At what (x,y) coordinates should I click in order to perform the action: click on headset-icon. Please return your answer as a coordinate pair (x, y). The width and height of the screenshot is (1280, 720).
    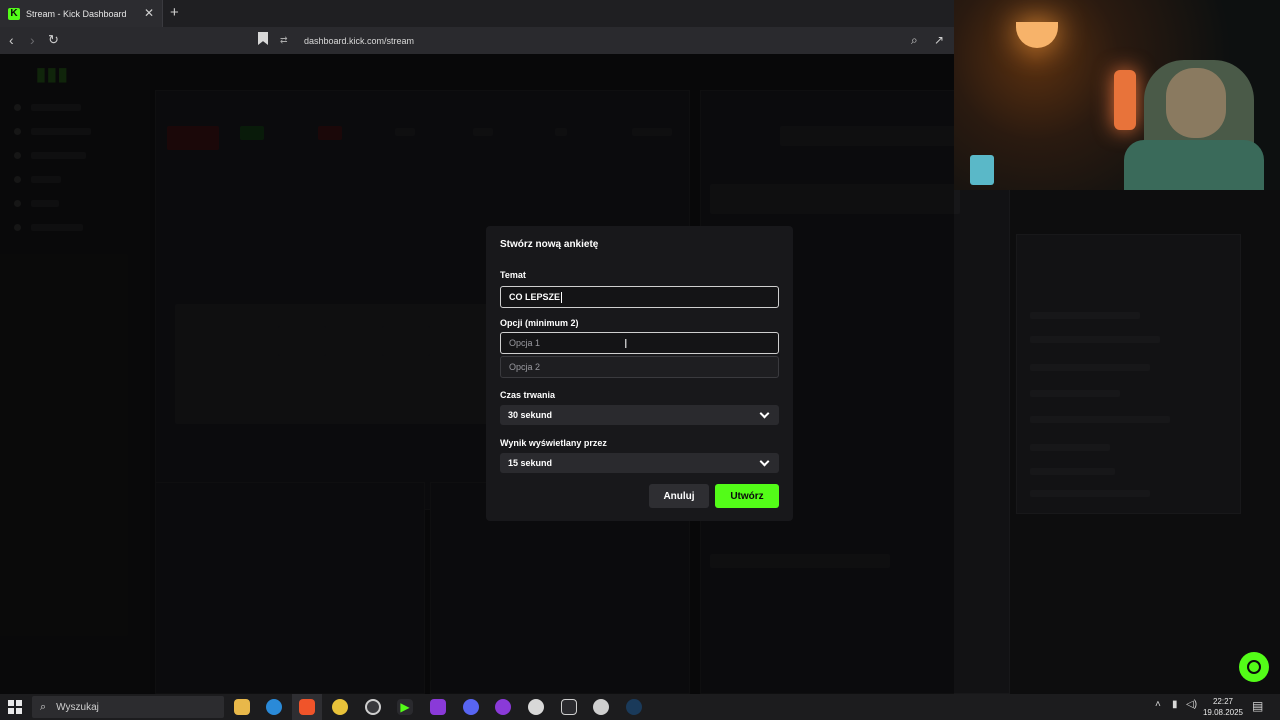
    Looking at the image, I should click on (1254, 667).